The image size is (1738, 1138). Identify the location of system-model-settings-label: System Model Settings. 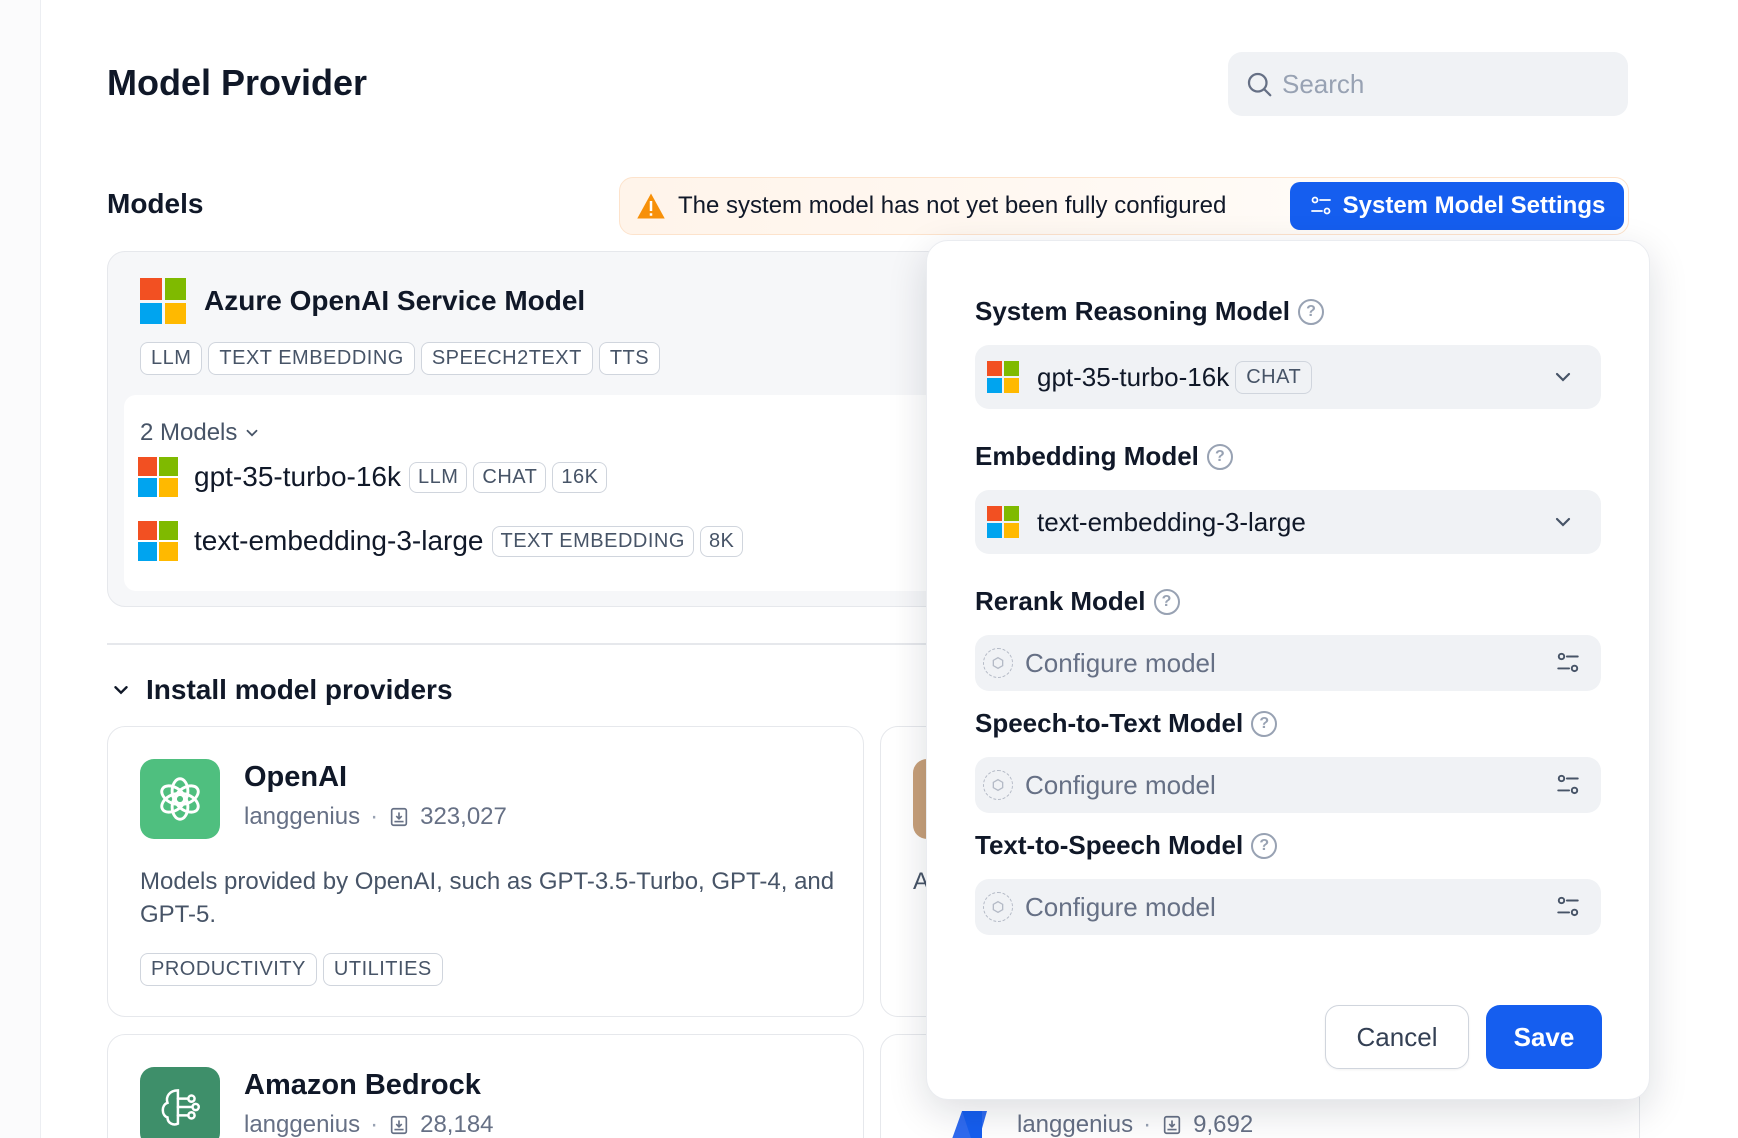
(1474, 205).